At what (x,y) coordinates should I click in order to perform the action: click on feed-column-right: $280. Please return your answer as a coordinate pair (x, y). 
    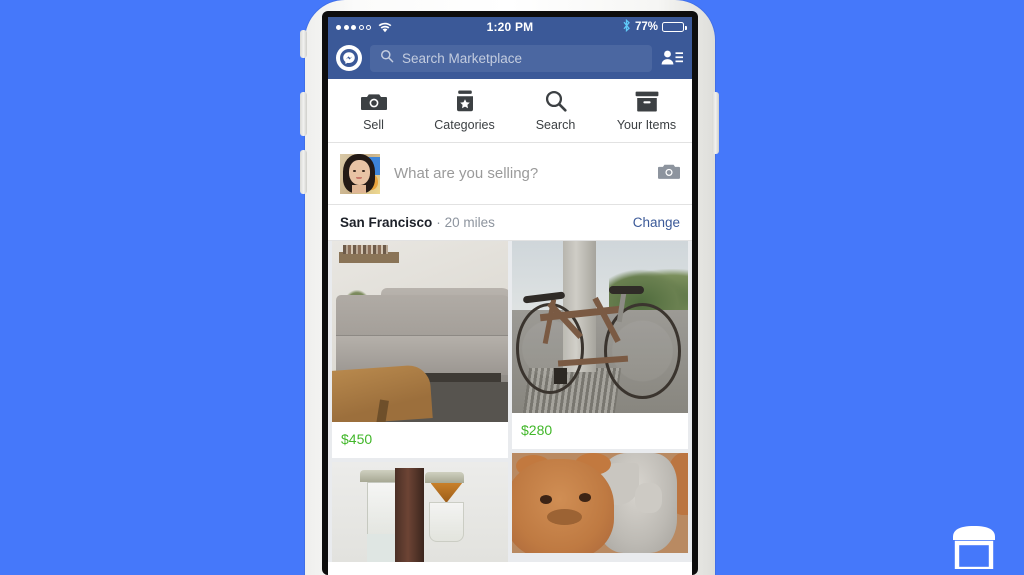
    Looking at the image, I should click on (600, 401).